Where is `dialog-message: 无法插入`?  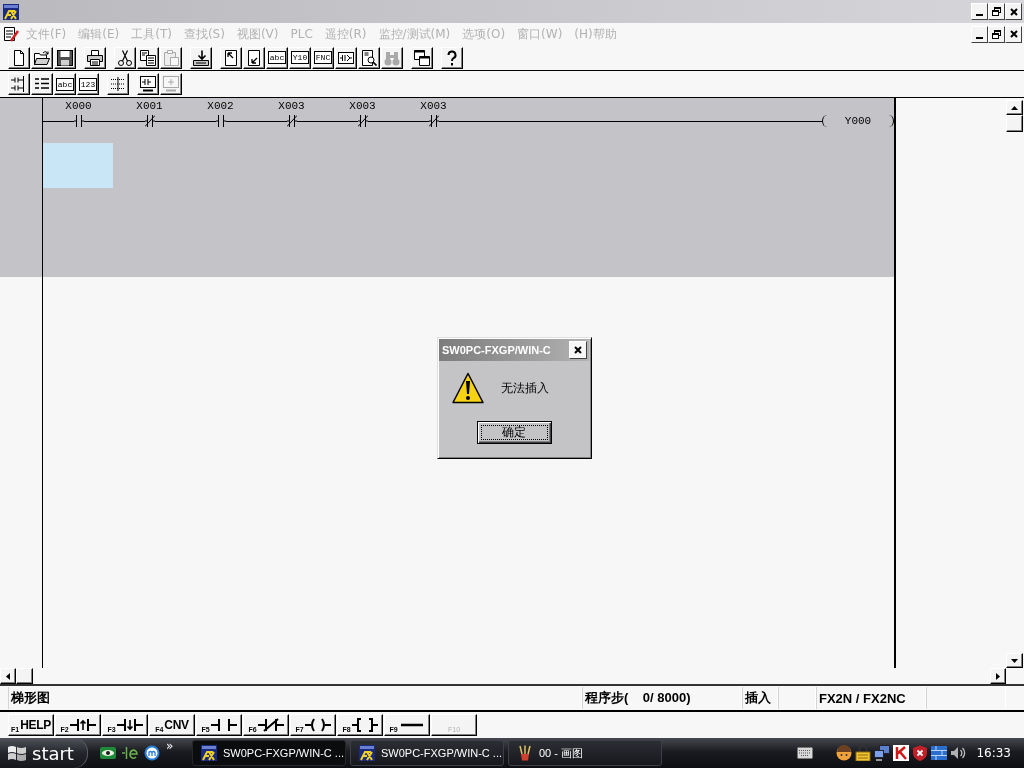
dialog-message: 无法插入 is located at coordinates (525, 388).